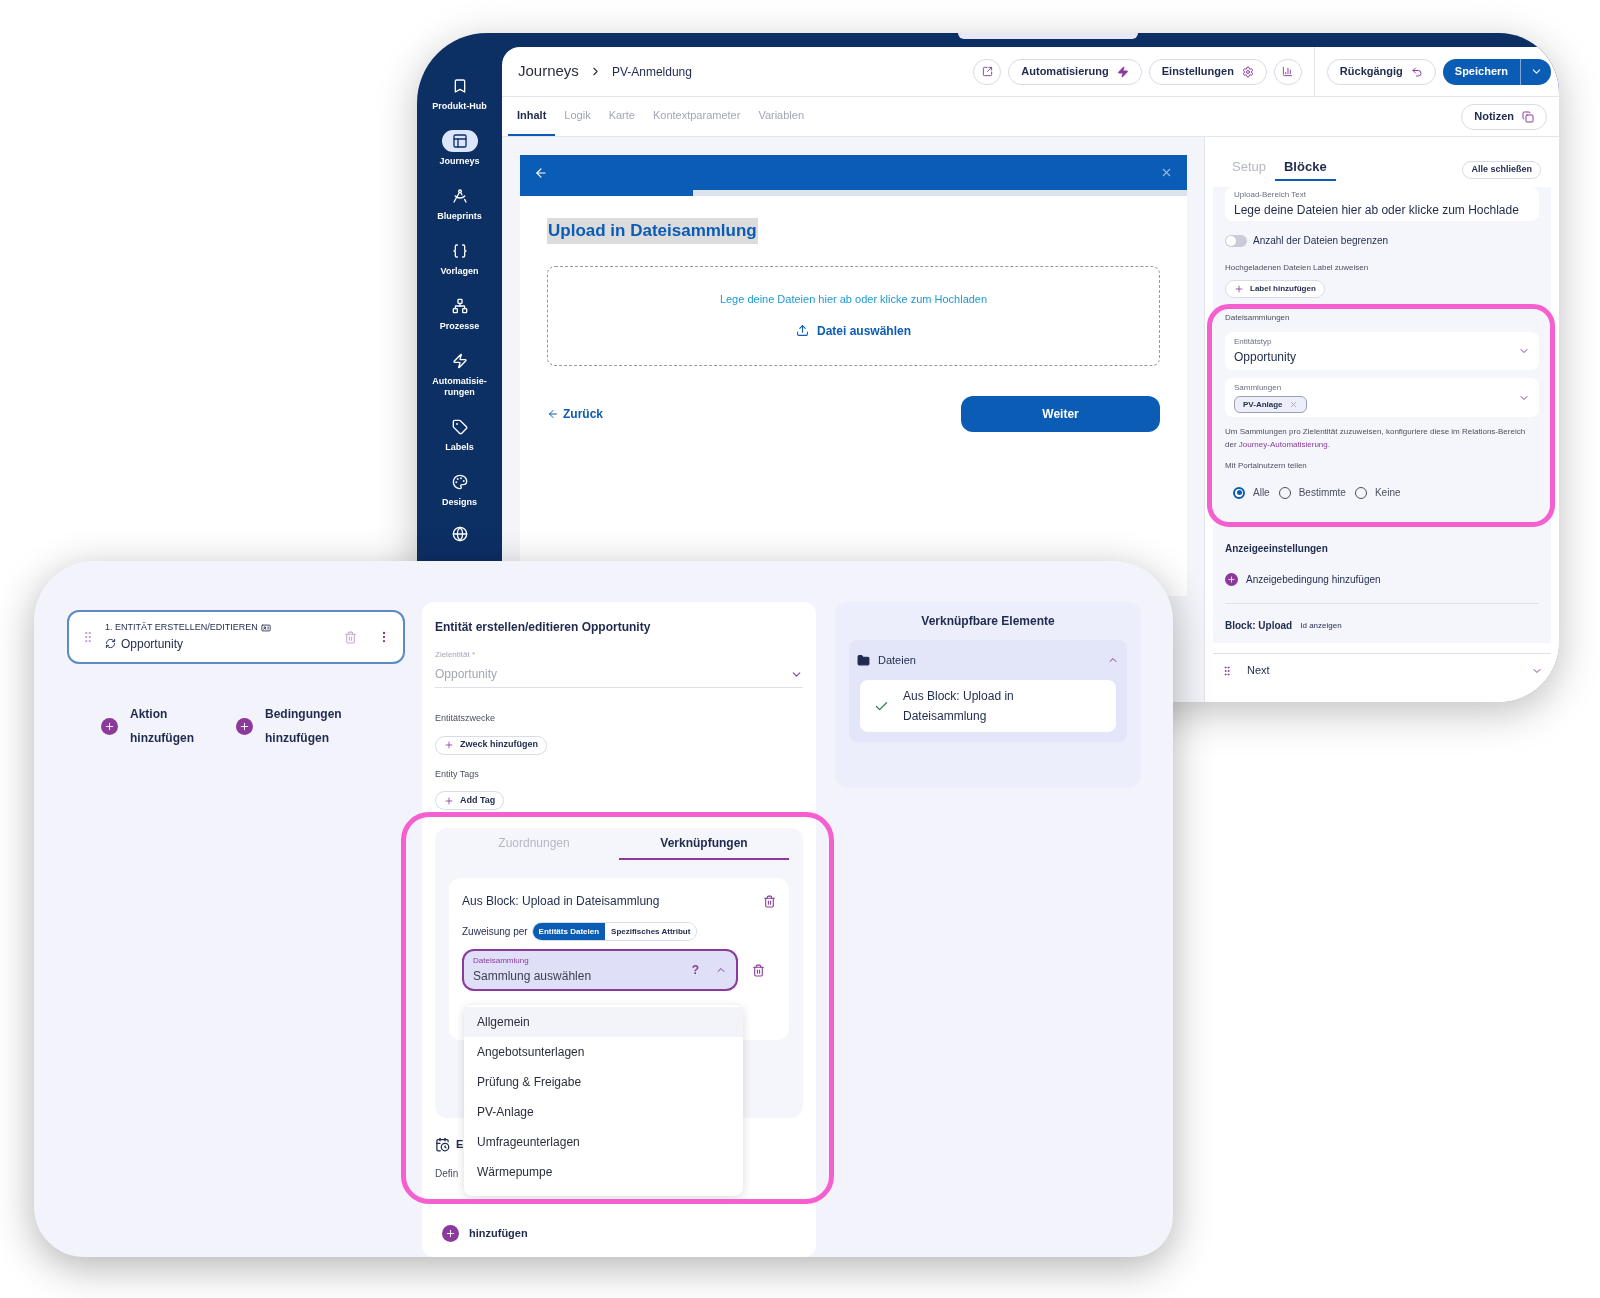  What do you see at coordinates (181, 628) in the screenshot?
I see `step-label: 1. ENTITÄT ERSTELLEN/EDITIEREN` at bounding box center [181, 628].